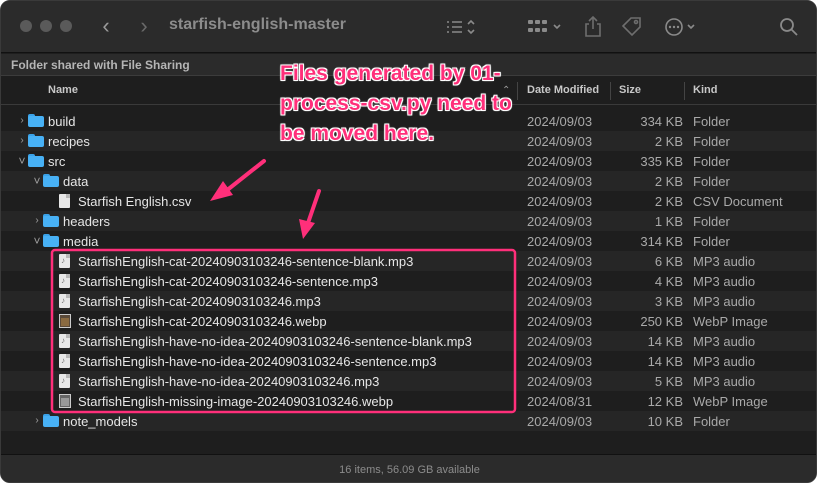 This screenshot has height=483, width=817. Describe the element at coordinates (665, 401) in the screenshot. I see `file-size: 12 KB` at that location.